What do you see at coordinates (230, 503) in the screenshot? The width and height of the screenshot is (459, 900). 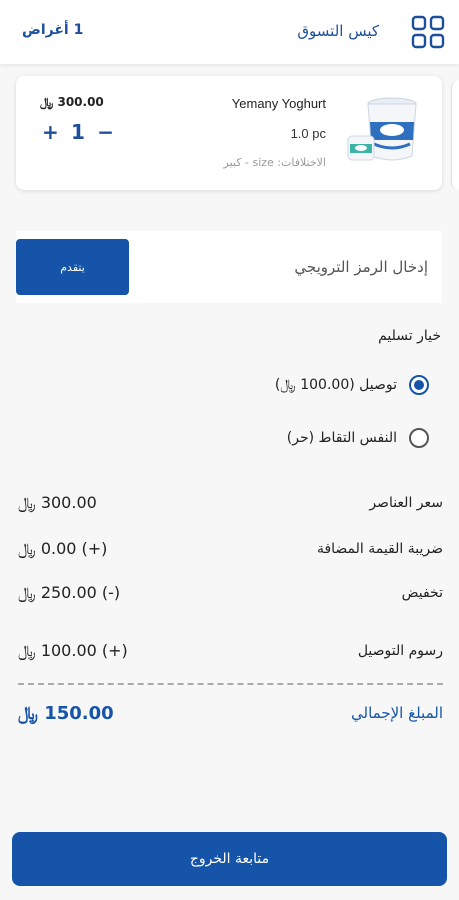 I see `items-price-row: 300.00 ﷼ سعر العناصر` at bounding box center [230, 503].